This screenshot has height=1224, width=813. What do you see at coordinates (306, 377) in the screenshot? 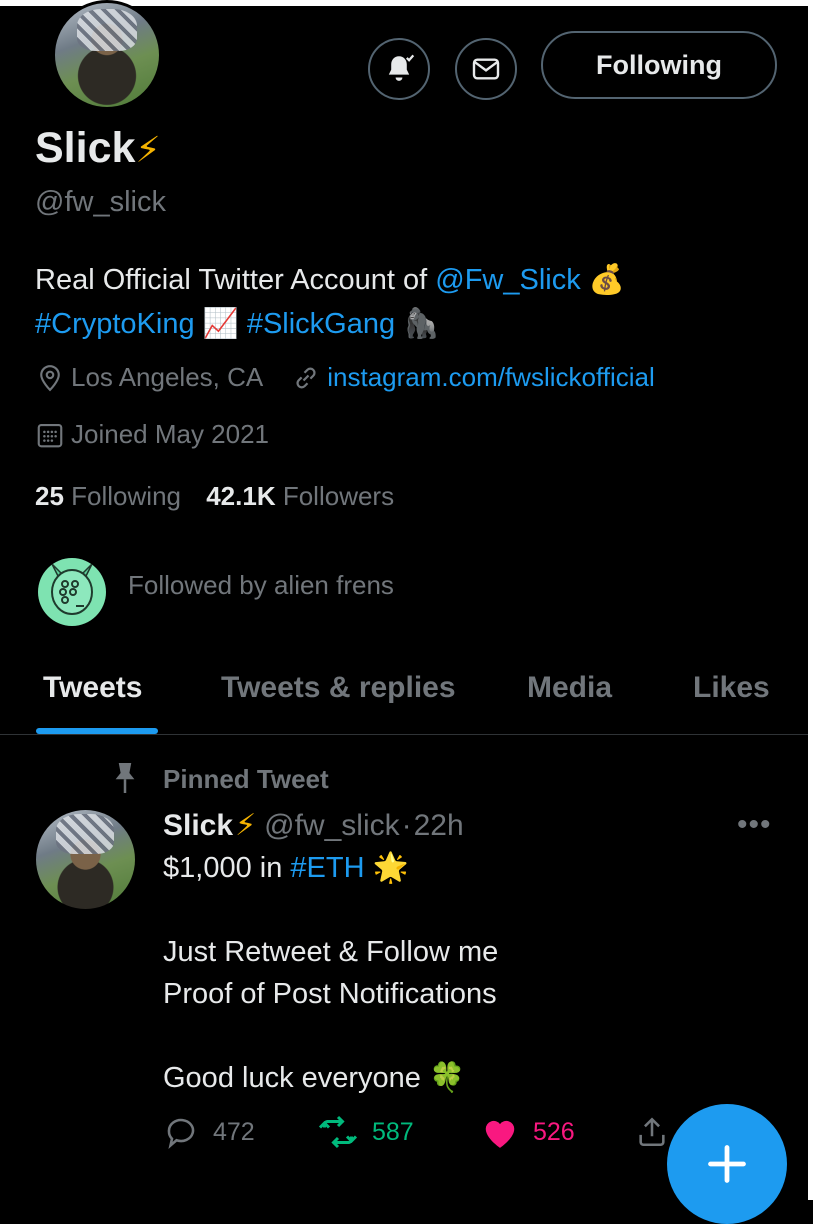
I see `link-icon` at bounding box center [306, 377].